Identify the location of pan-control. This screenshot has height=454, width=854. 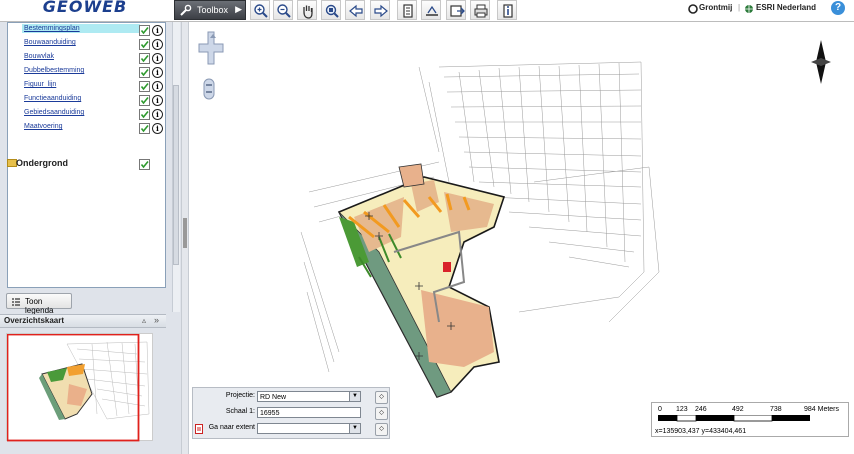
(211, 48).